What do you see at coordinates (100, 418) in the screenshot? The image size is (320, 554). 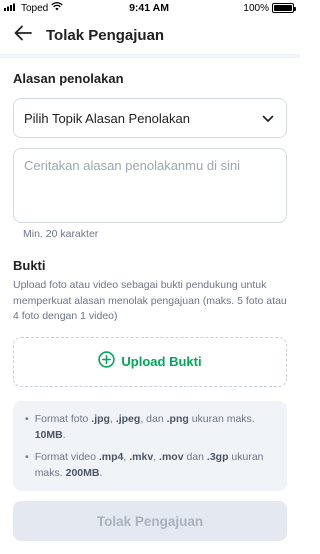 I see `text: .jpg` at bounding box center [100, 418].